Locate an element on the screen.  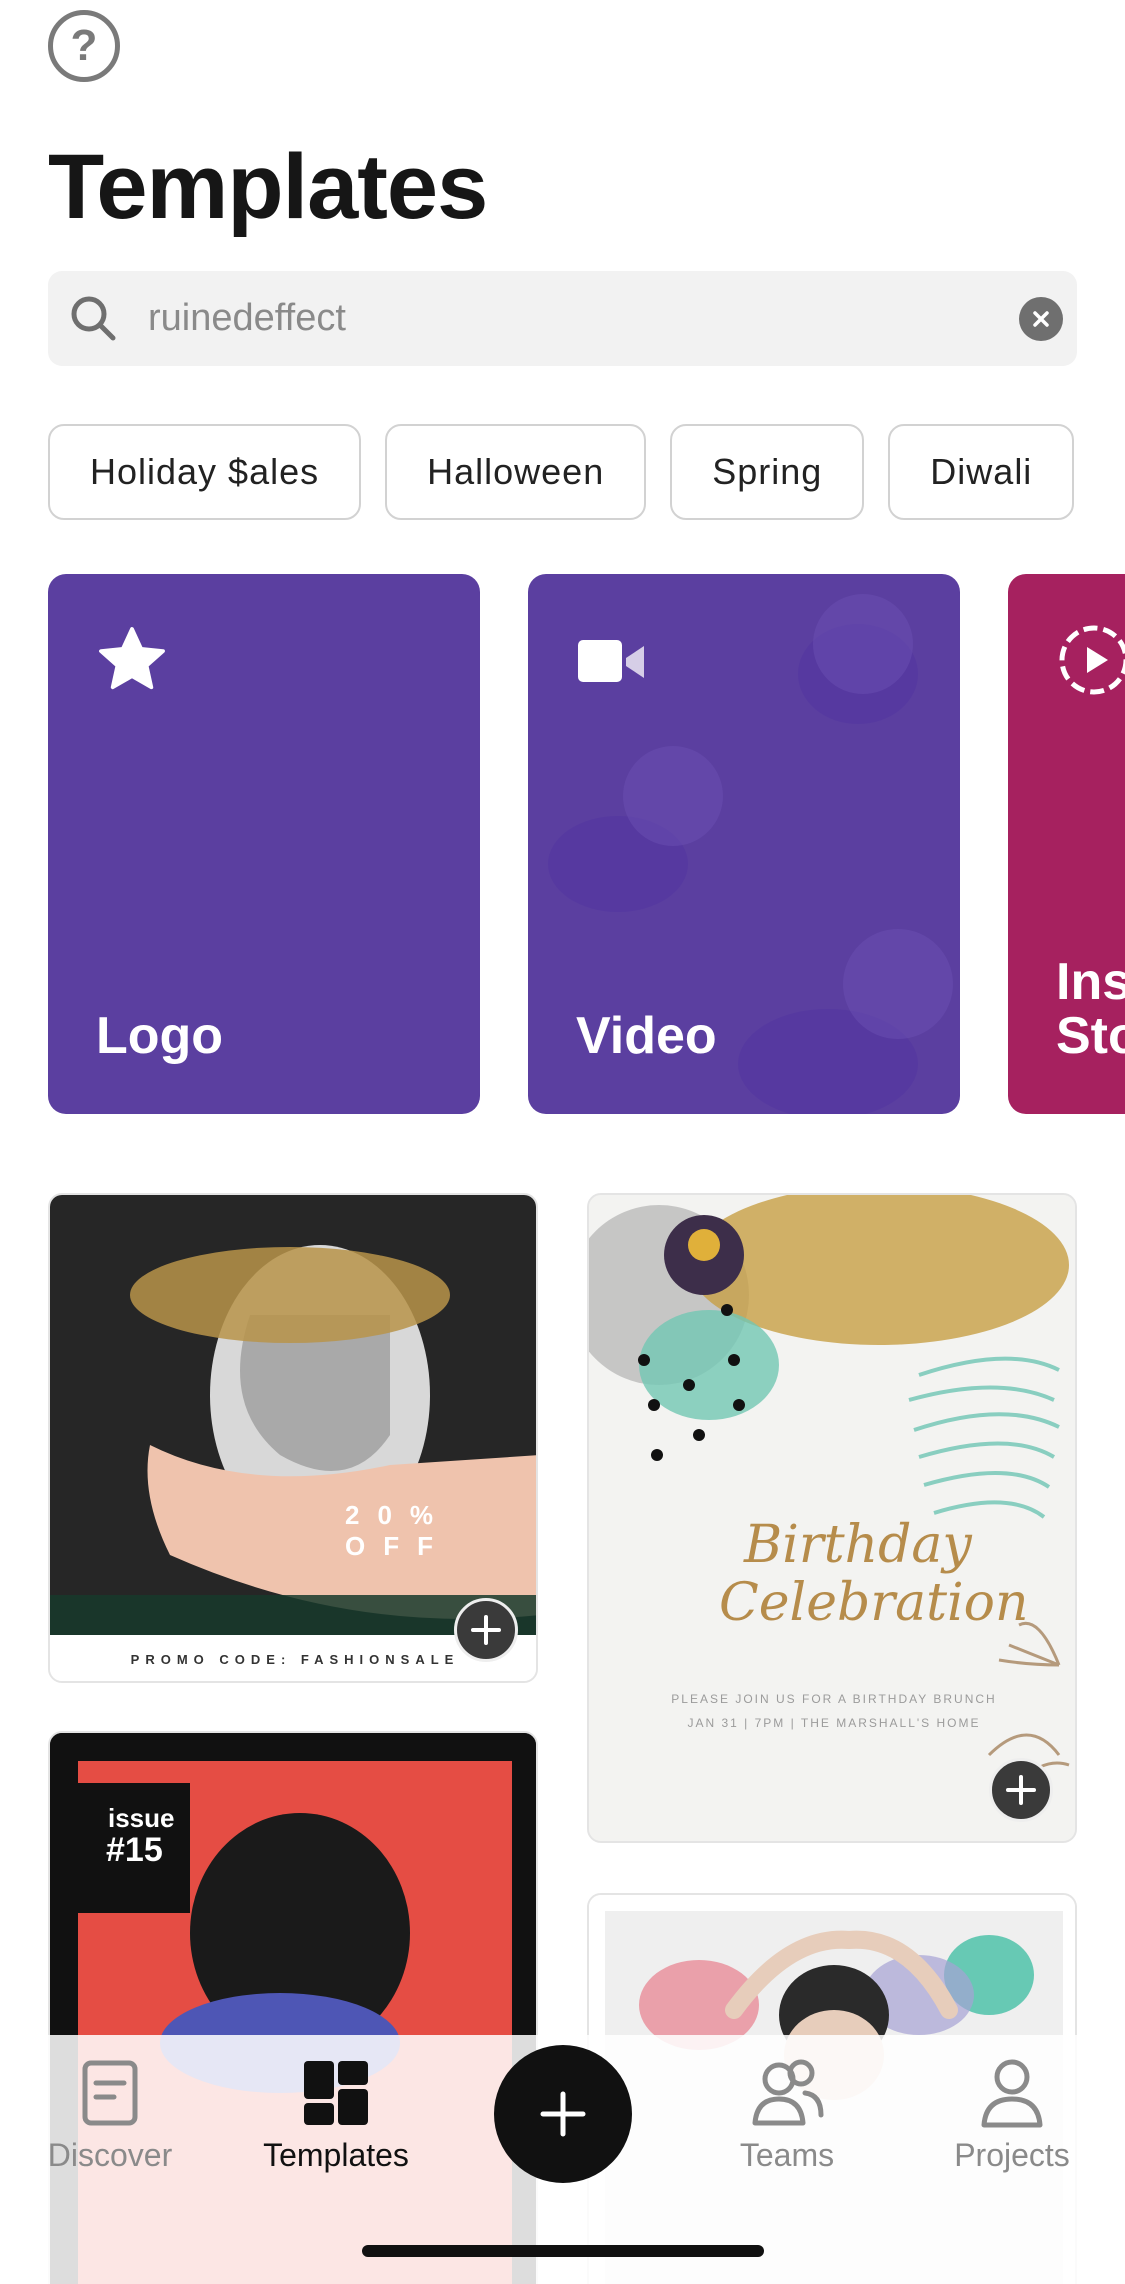
page-title: Templates is located at coordinates (268, 187).